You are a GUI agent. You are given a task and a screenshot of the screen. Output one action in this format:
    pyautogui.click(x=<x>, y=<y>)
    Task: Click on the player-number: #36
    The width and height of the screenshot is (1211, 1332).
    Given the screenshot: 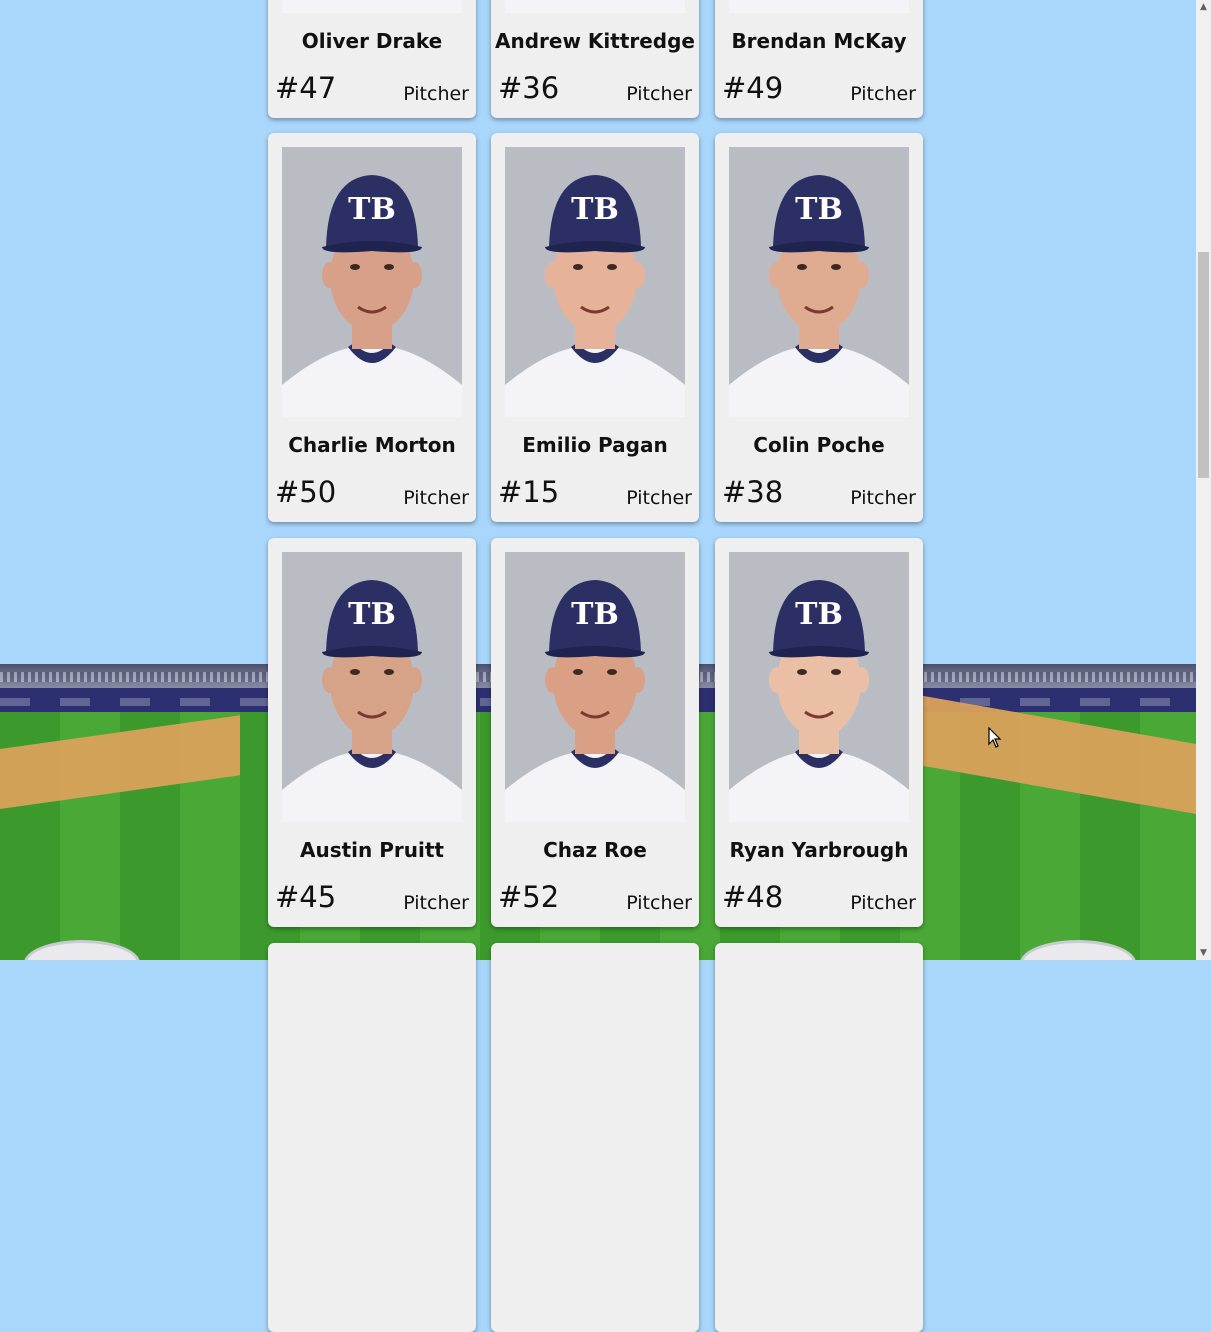 What is the action you would take?
    pyautogui.click(x=529, y=88)
    